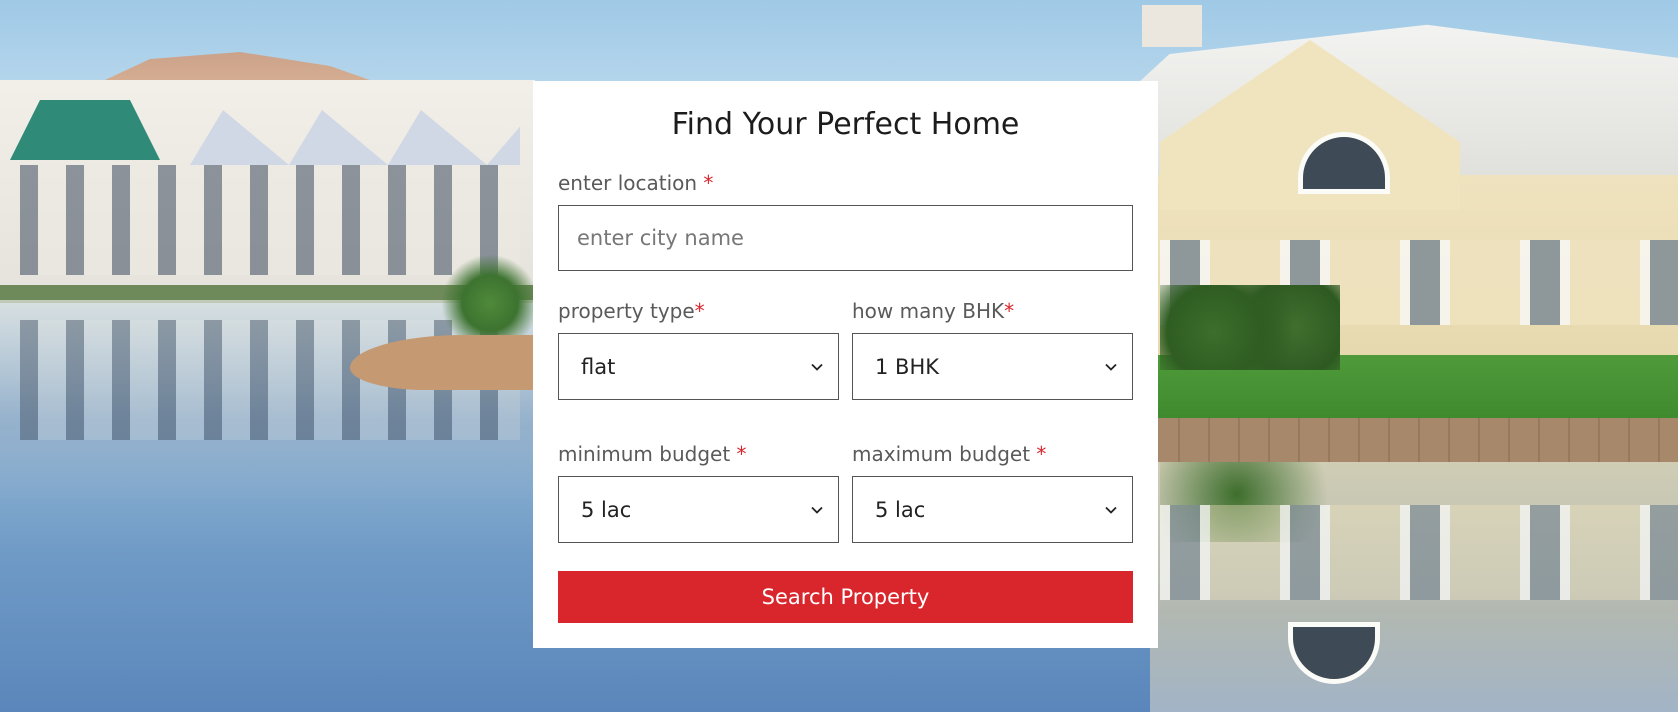  What do you see at coordinates (907, 366) in the screenshot?
I see `bhk-value: 1 BHK` at bounding box center [907, 366].